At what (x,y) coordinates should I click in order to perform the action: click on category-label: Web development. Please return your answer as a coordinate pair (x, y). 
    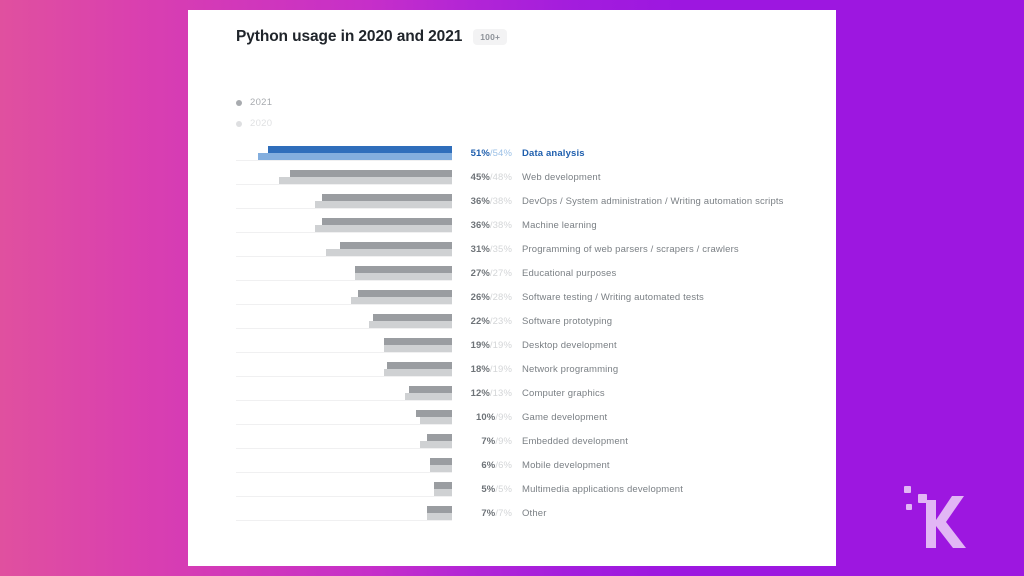
    Looking at the image, I should click on (561, 177).